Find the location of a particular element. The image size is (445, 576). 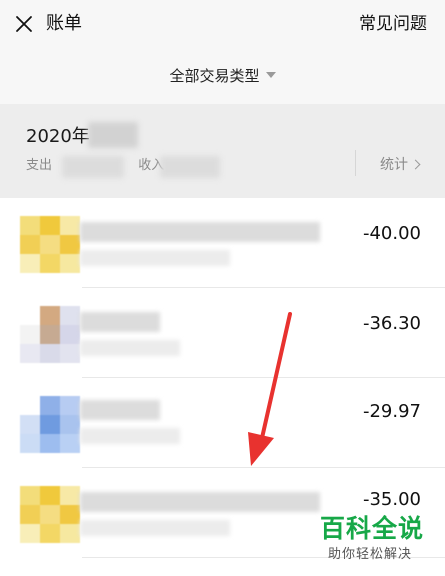

watermark-subtitle: 助你轻松解决 is located at coordinates (370, 554).